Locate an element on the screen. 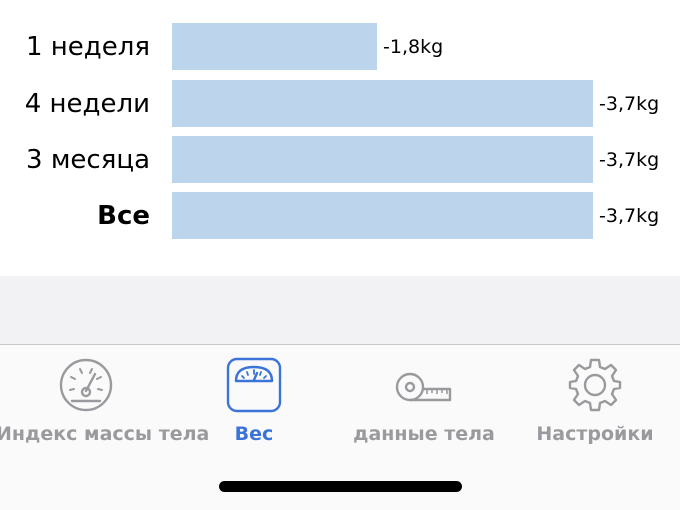 Image resolution: width=680 pixels, height=510 pixels. tab-label: Индекс массы тела is located at coordinates (105, 434).